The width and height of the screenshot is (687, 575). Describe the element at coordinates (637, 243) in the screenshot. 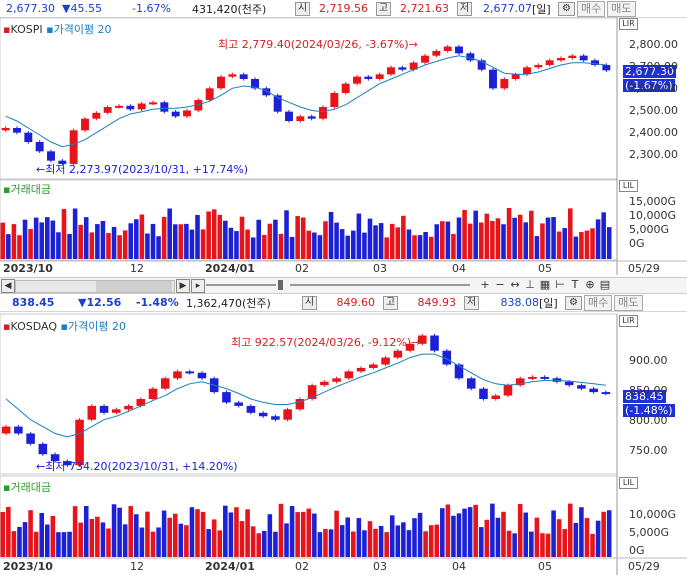

I see `kospi-vol-tick: 0G` at that location.